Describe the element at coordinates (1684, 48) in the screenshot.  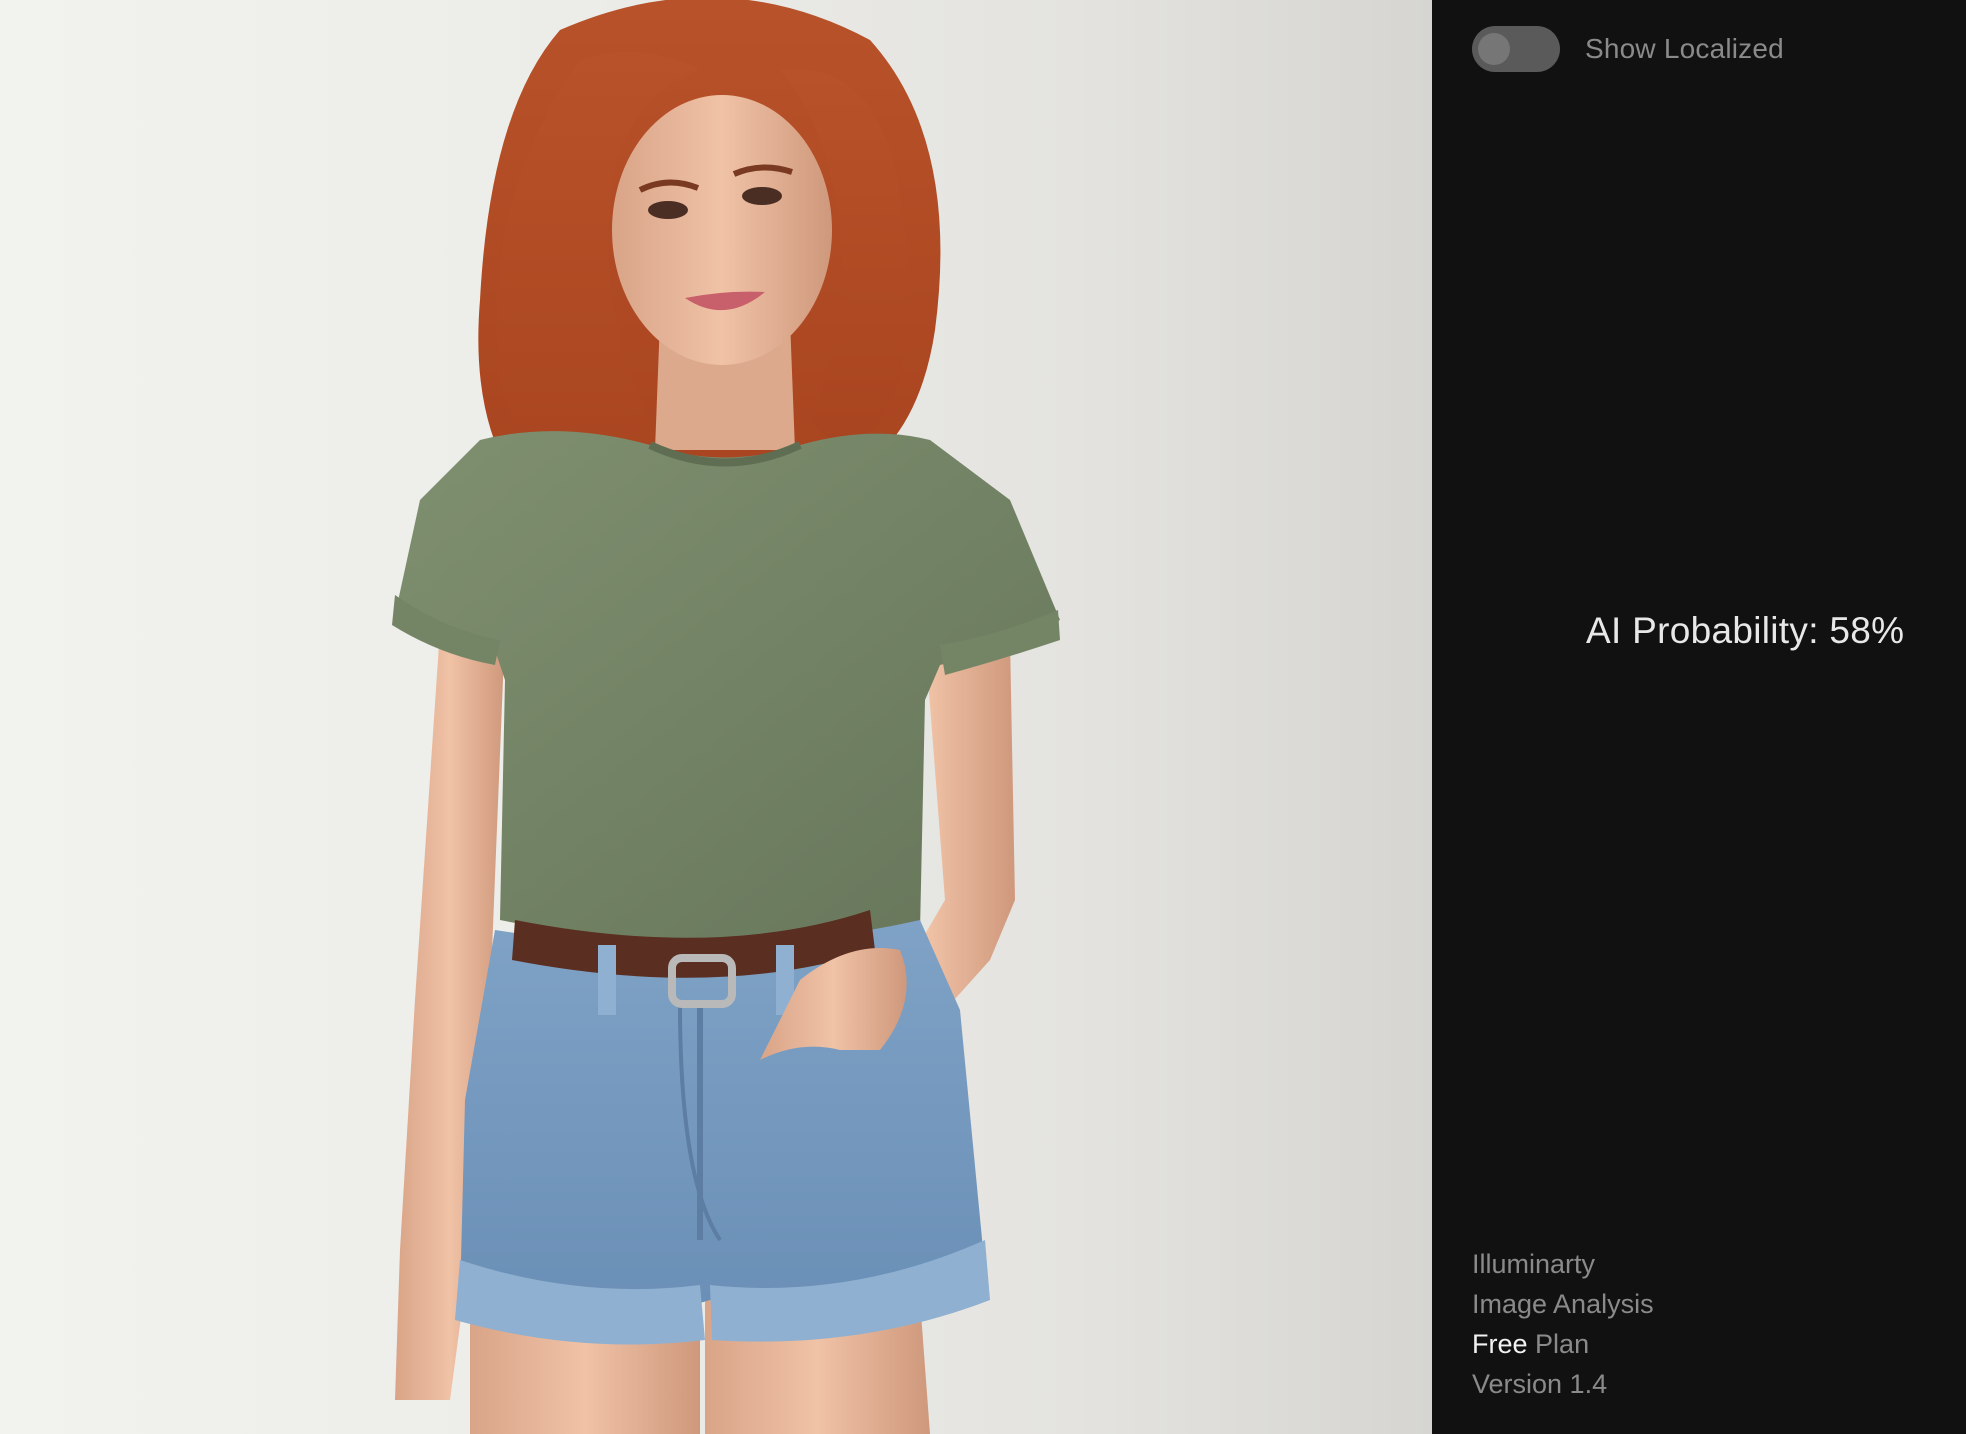
I see `show-localized-label: Show Localized` at that location.